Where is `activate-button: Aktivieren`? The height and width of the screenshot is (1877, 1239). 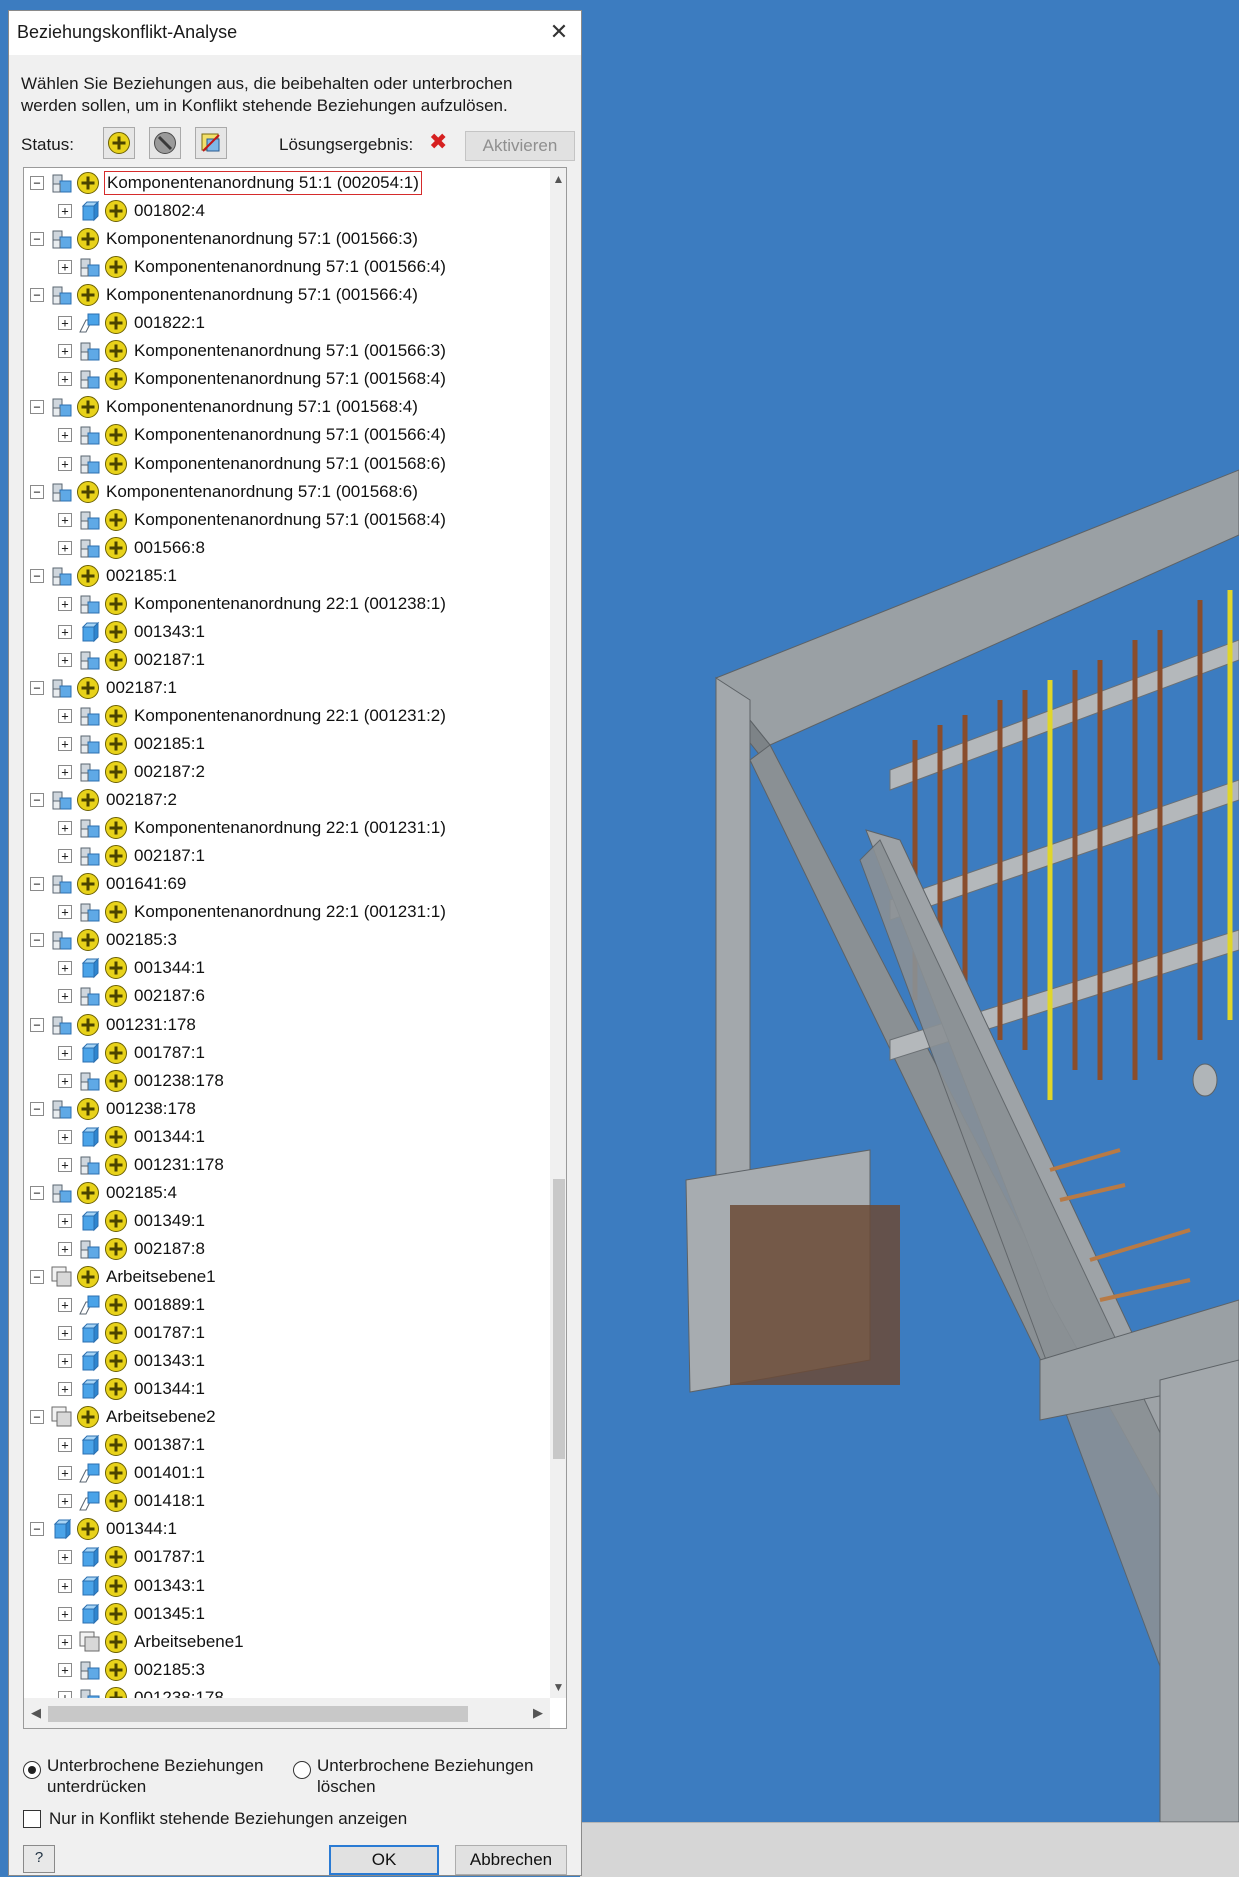 activate-button: Aktivieren is located at coordinates (520, 146).